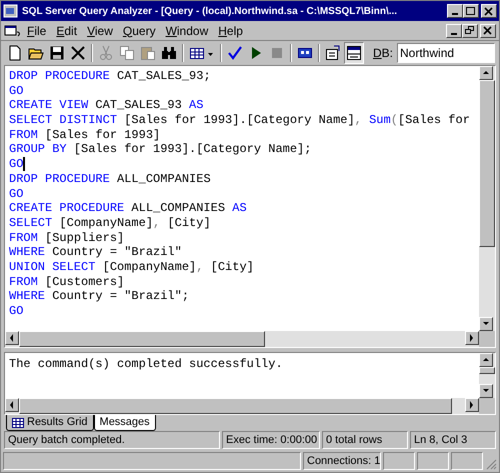 This screenshot has height=473, width=500. What do you see at coordinates (453, 440) in the screenshot?
I see `status-bar-pane: Ln 8, Col 3` at bounding box center [453, 440].